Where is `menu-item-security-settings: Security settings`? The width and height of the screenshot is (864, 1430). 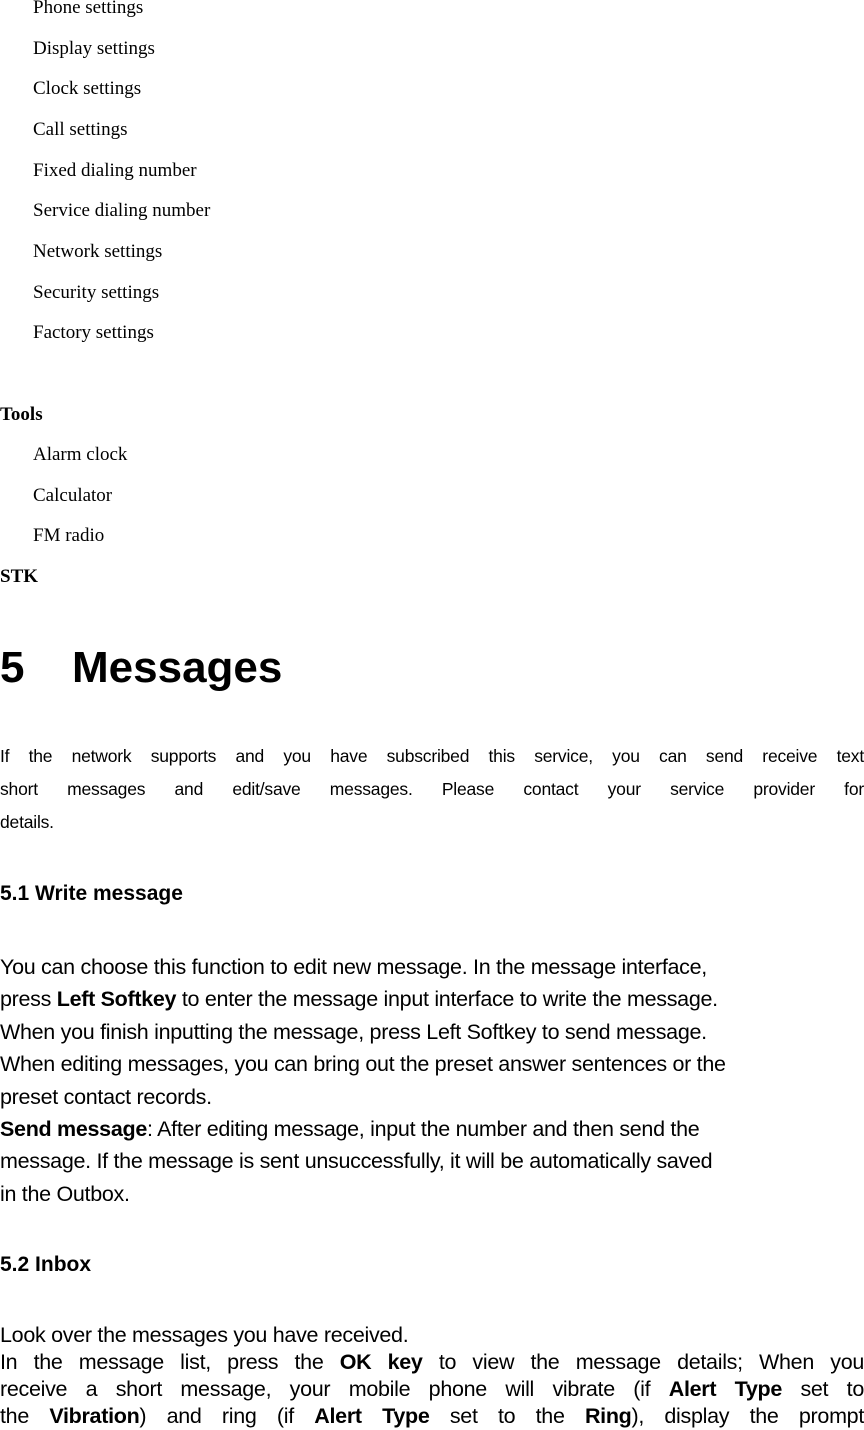
menu-item-security-settings: Security settings is located at coordinates (96, 292).